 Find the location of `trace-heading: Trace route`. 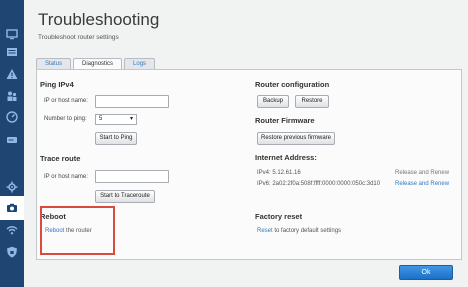

trace-heading: Trace route is located at coordinates (60, 158).